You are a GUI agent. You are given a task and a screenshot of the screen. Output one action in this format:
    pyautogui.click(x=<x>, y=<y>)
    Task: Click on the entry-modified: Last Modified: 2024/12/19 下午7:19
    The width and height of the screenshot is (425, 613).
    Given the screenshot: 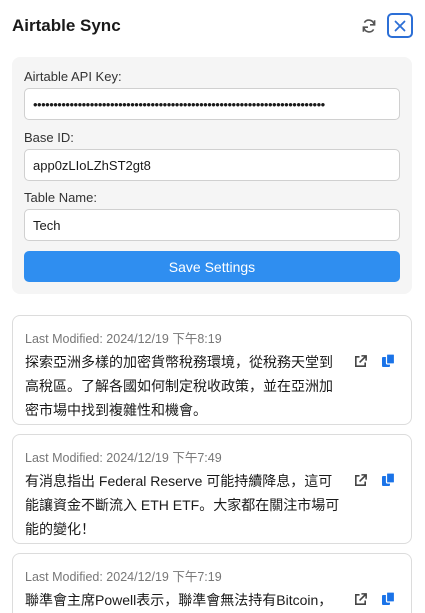 What is the action you would take?
    pyautogui.click(x=123, y=577)
    